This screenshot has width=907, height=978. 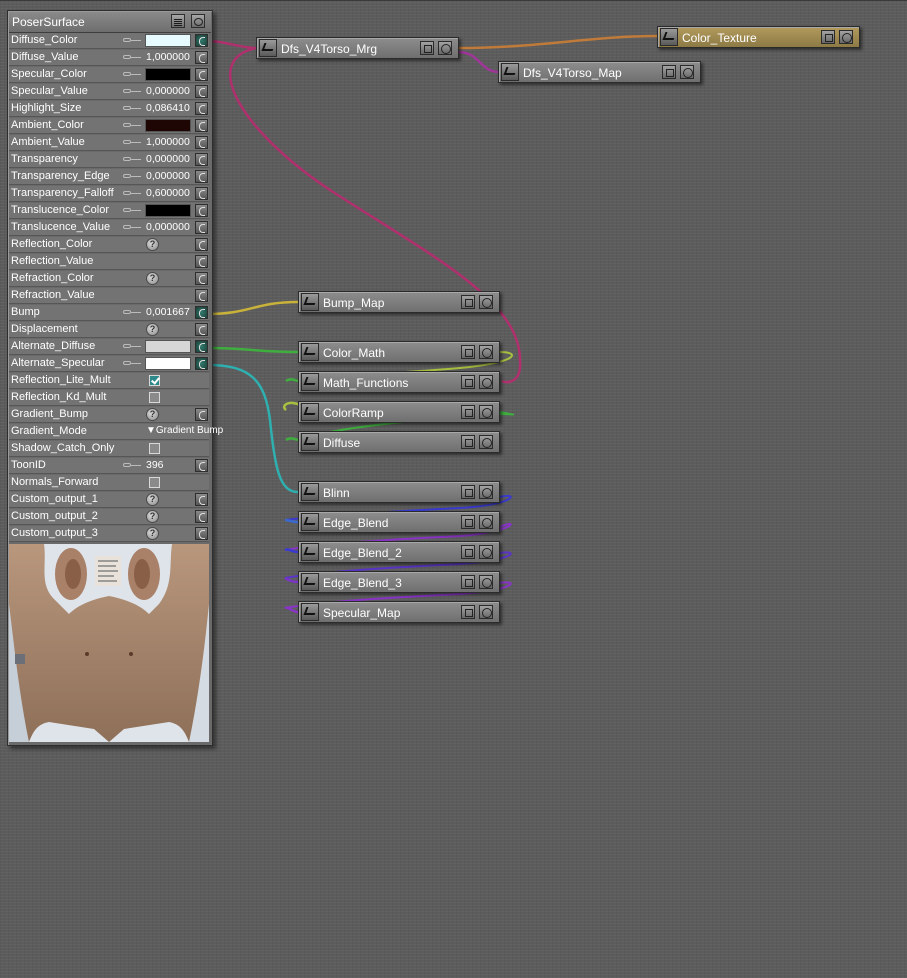 I want to click on param-row-reflection-color: Reflection_Color?, so click(x=109, y=245).